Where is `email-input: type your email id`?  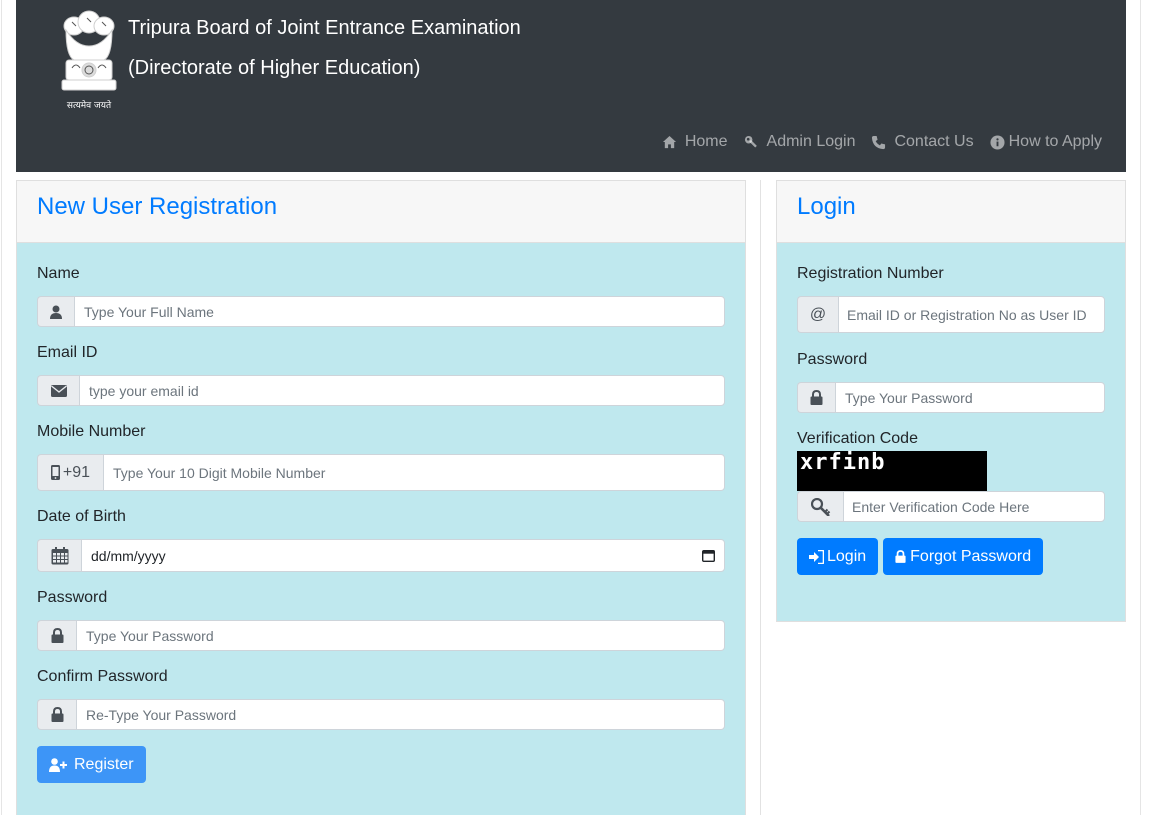
email-input: type your email id is located at coordinates (402, 390).